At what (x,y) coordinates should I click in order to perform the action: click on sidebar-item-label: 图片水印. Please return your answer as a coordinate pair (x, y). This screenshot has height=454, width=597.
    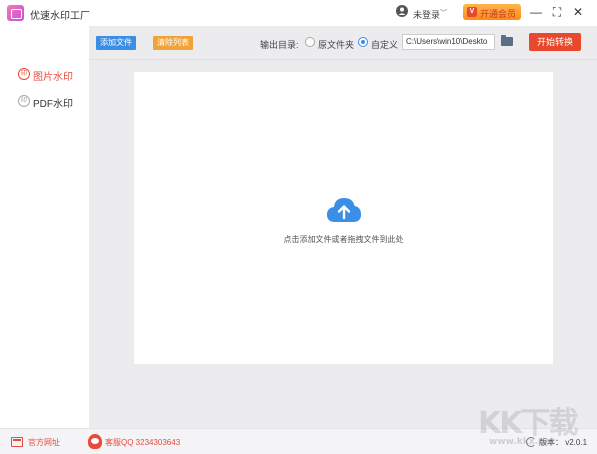
    Looking at the image, I should click on (53, 77).